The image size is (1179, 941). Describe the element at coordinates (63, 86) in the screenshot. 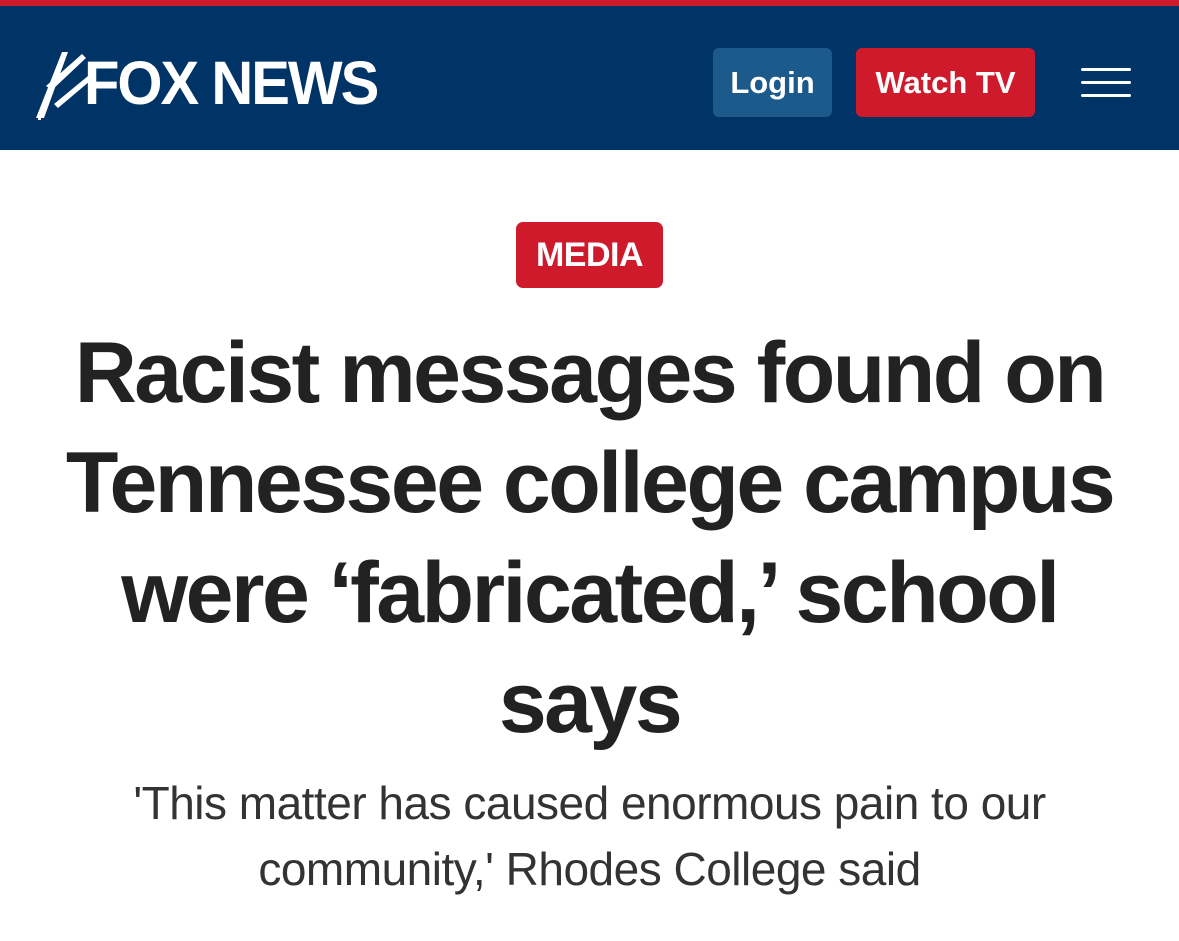

I see `searchlight-icon` at that location.